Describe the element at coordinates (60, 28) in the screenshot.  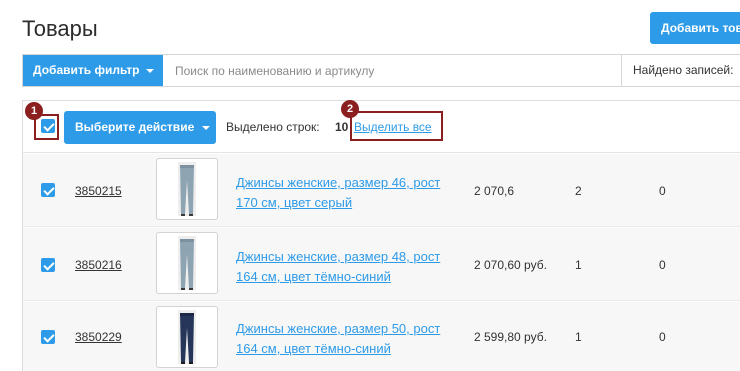
I see `page-title: Товары` at that location.